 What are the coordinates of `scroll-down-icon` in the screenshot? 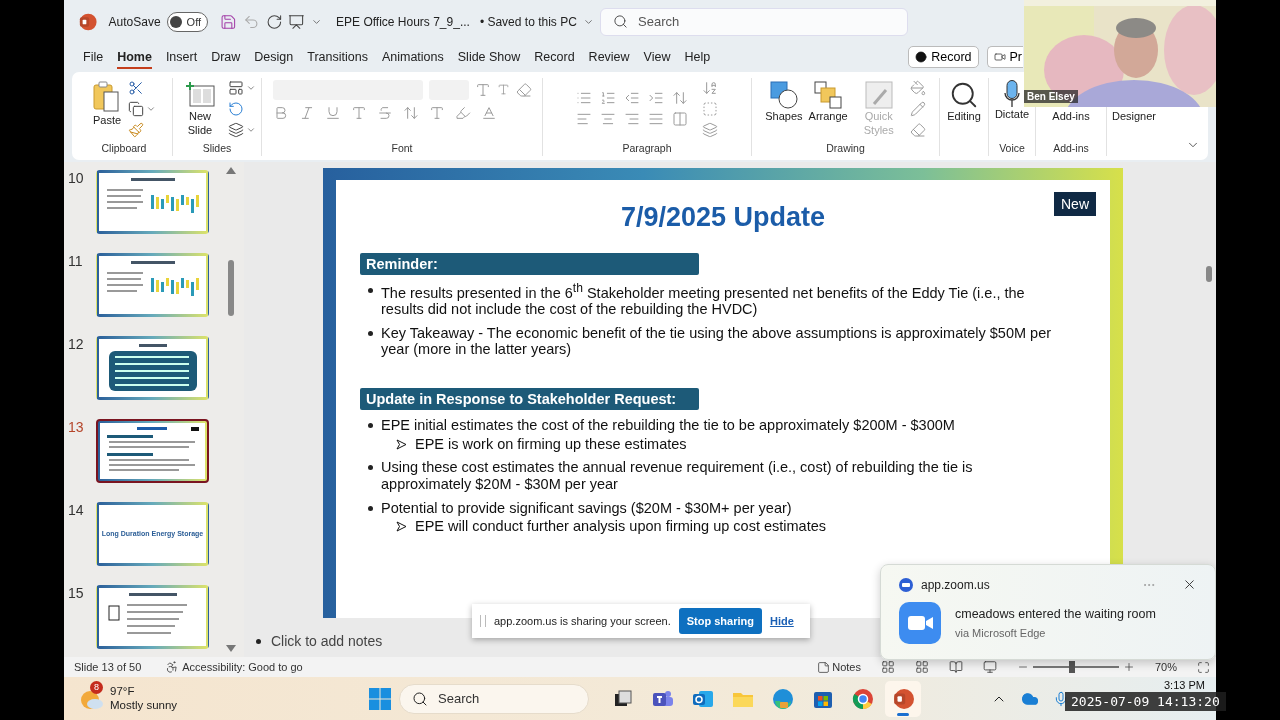 It's located at (231, 649).